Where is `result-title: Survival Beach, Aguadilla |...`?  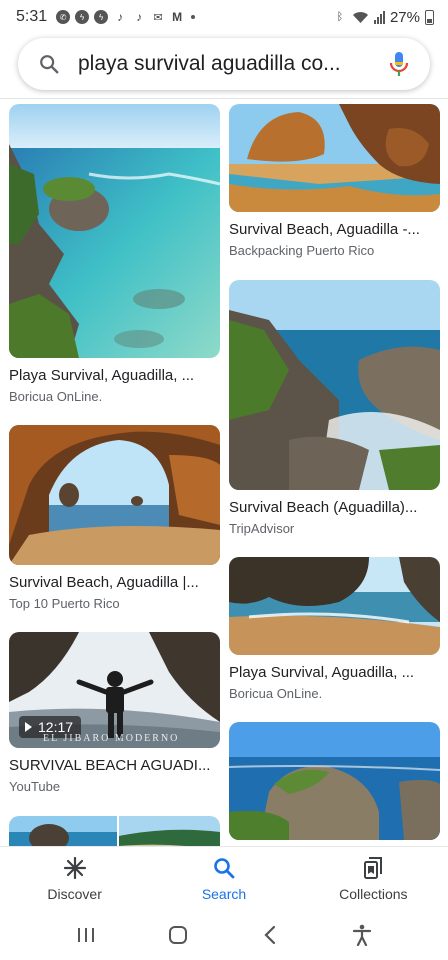 result-title: Survival Beach, Aguadilla |... is located at coordinates (114, 582).